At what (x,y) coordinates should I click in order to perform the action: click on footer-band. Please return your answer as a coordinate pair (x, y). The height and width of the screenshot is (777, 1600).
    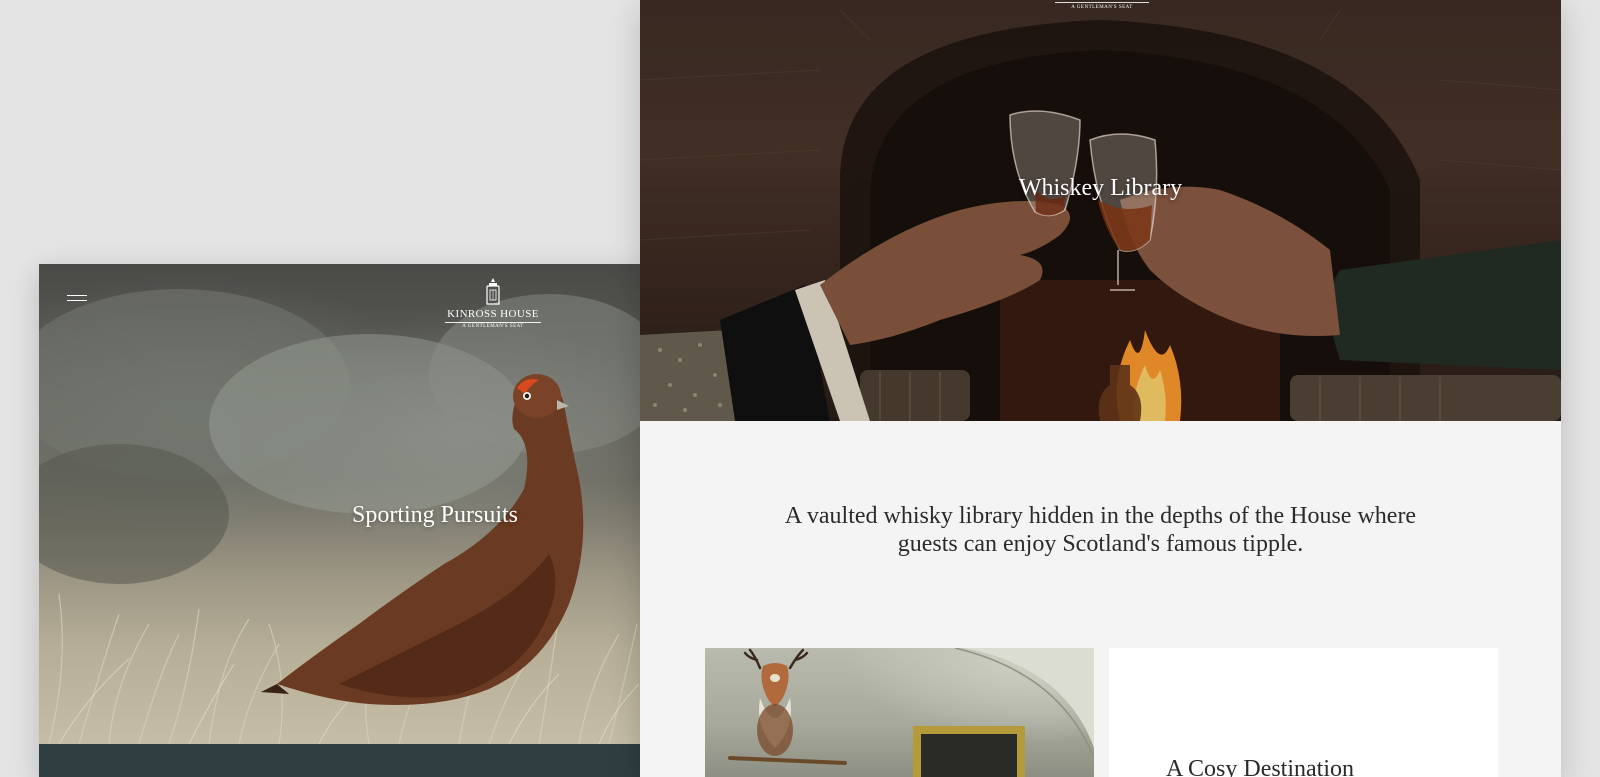
    Looking at the image, I should click on (339, 760).